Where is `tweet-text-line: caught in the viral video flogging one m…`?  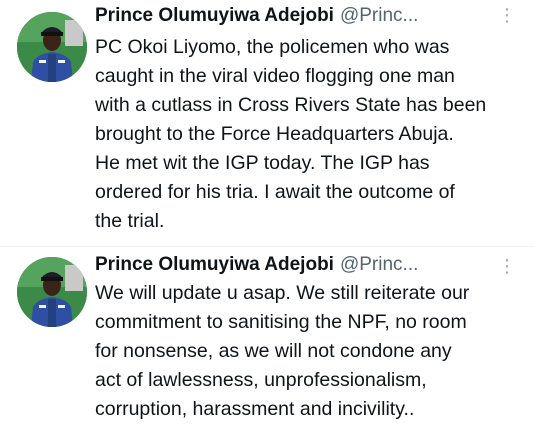 tweet-text-line: caught in the viral video flogging one m… is located at coordinates (275, 76).